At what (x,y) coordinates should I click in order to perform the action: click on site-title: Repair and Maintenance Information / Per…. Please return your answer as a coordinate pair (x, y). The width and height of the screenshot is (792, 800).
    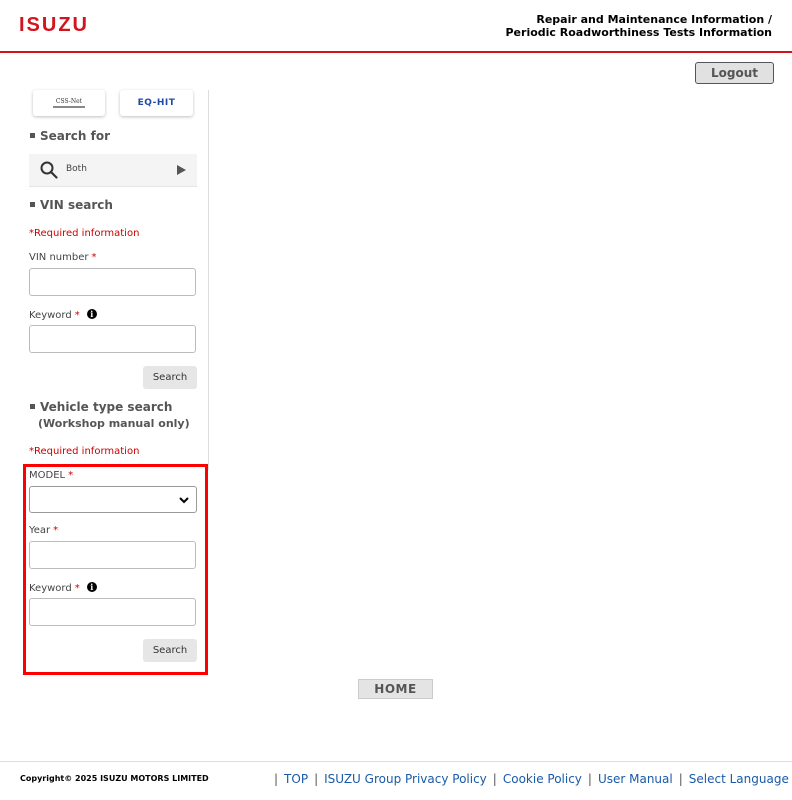
    Looking at the image, I should click on (639, 26).